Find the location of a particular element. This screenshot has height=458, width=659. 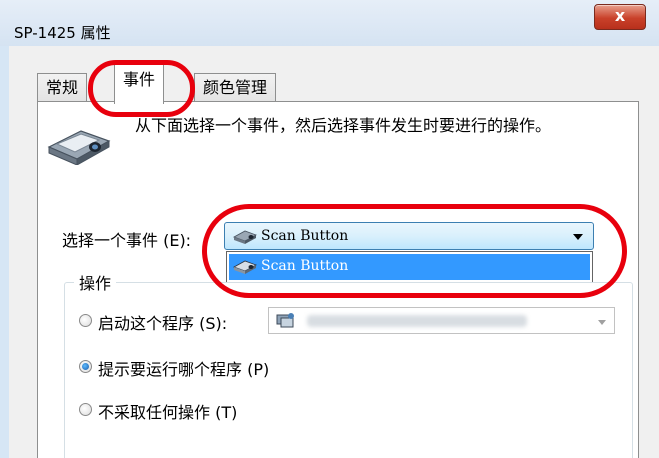

close-icon: x is located at coordinates (620, 15).